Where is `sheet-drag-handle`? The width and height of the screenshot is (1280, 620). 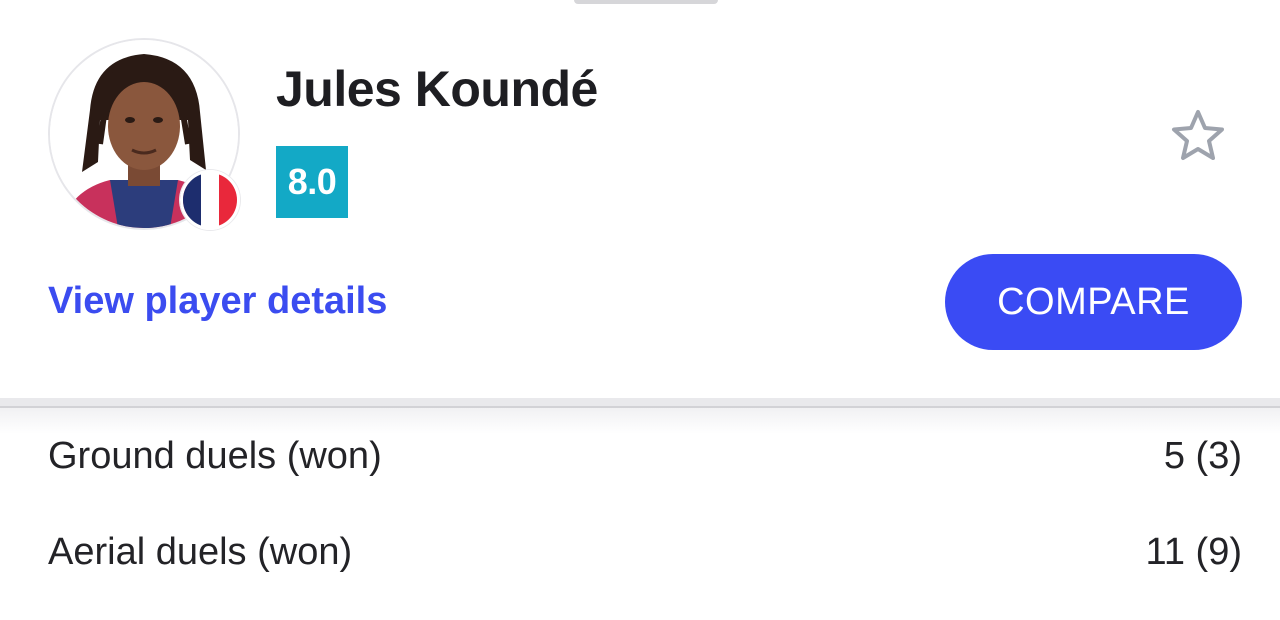
sheet-drag-handle is located at coordinates (646, 2).